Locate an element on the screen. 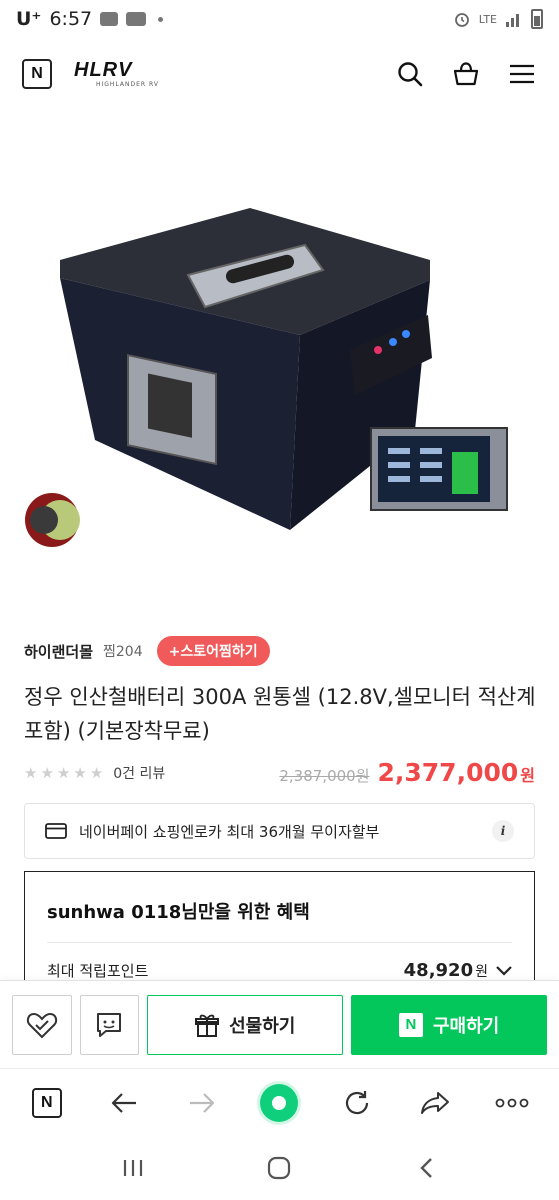 This screenshot has width=559, height=1200. benefit-title: sunhwa 0118님만을 위한 혜택 is located at coordinates (178, 912).